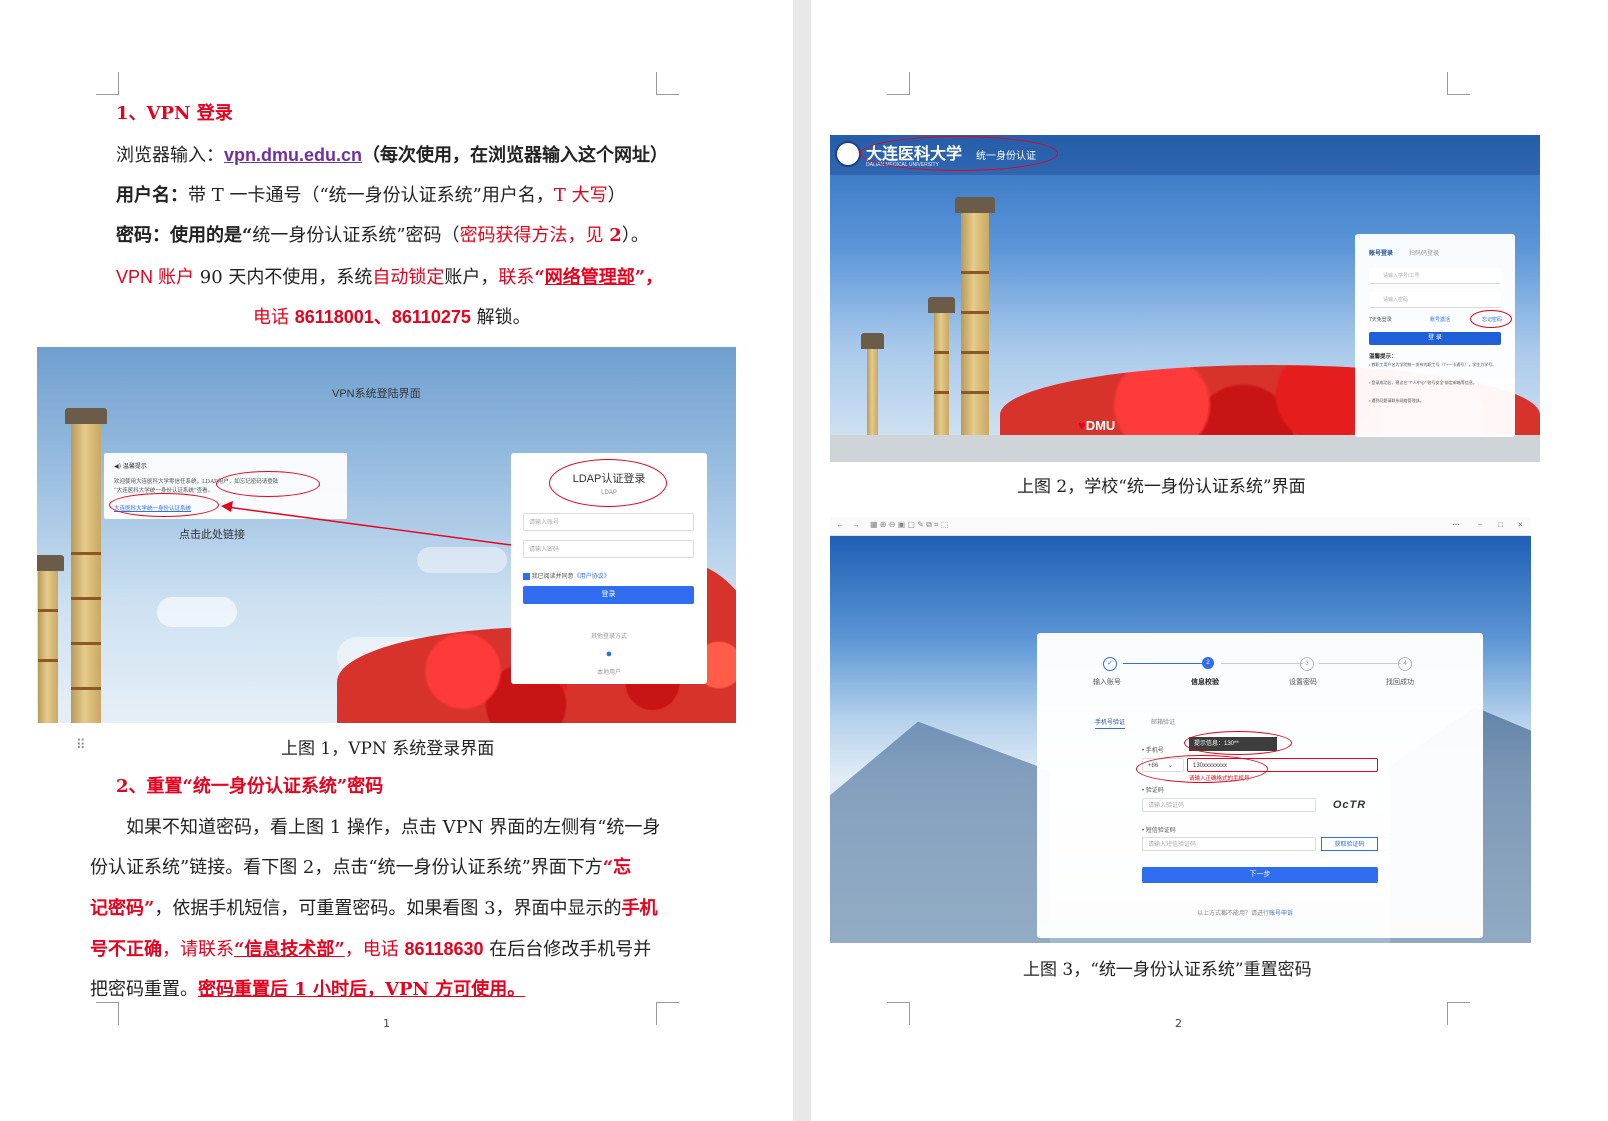  Describe the element at coordinates (1110, 664) in the screenshot. I see `step-1-check-icon: ✓` at that location.